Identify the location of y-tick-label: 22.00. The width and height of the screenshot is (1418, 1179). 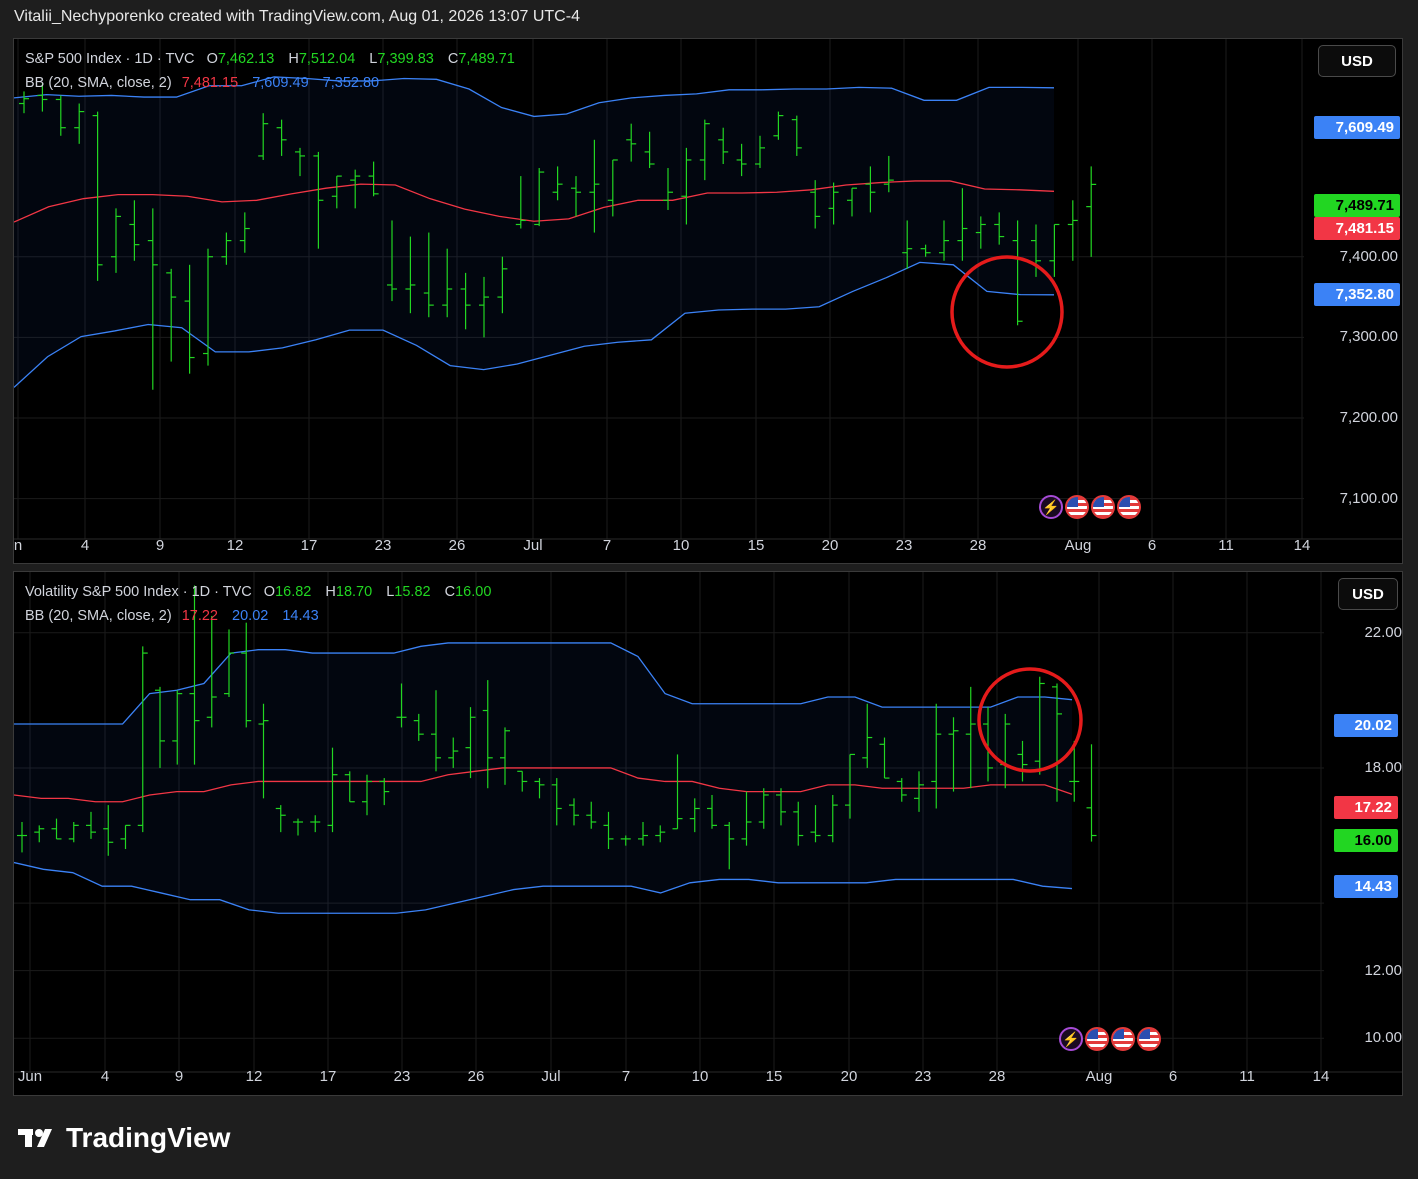
(1383, 632).